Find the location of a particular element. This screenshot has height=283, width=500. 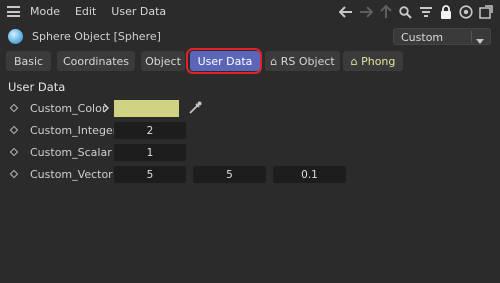

menu-user-data: User Data is located at coordinates (138, 11).